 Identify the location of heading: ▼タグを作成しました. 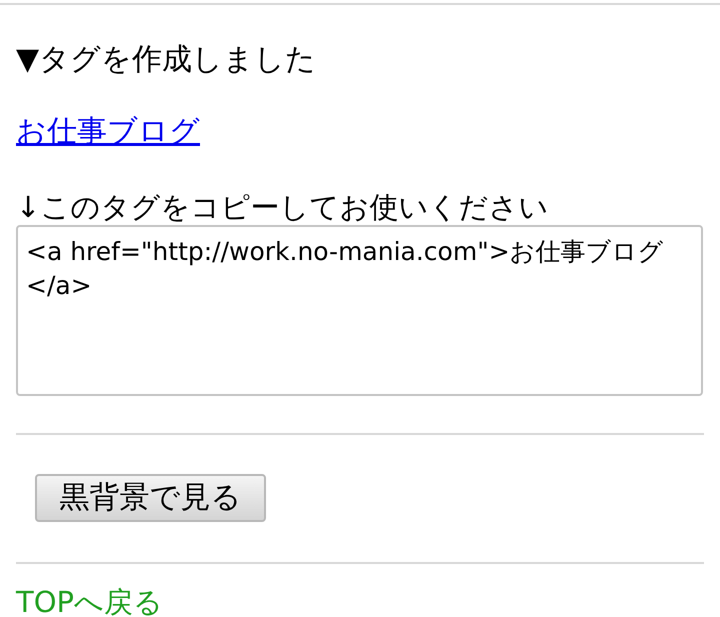
(167, 60).